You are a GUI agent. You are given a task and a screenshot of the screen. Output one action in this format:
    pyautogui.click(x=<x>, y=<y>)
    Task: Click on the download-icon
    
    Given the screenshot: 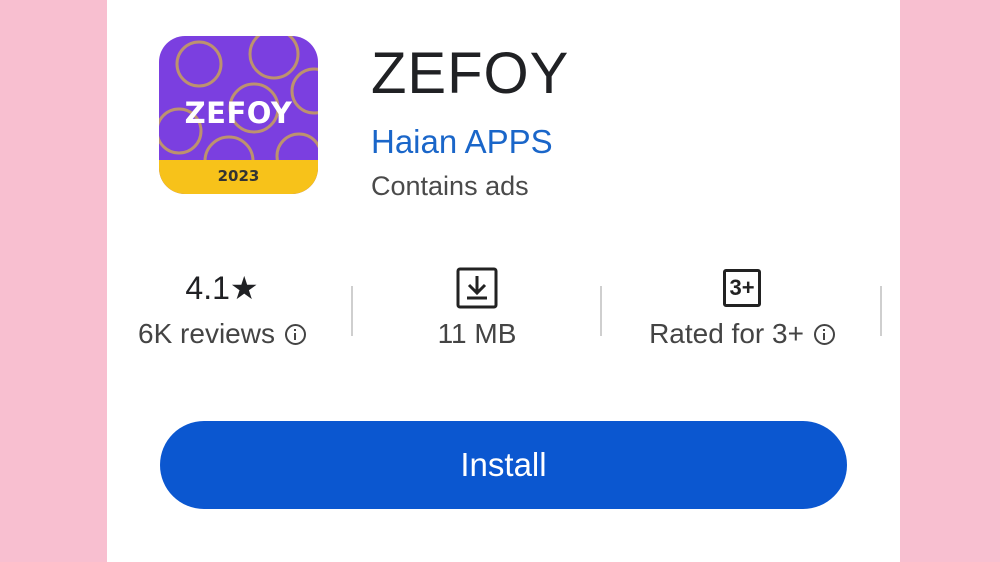 What is the action you would take?
    pyautogui.click(x=477, y=288)
    